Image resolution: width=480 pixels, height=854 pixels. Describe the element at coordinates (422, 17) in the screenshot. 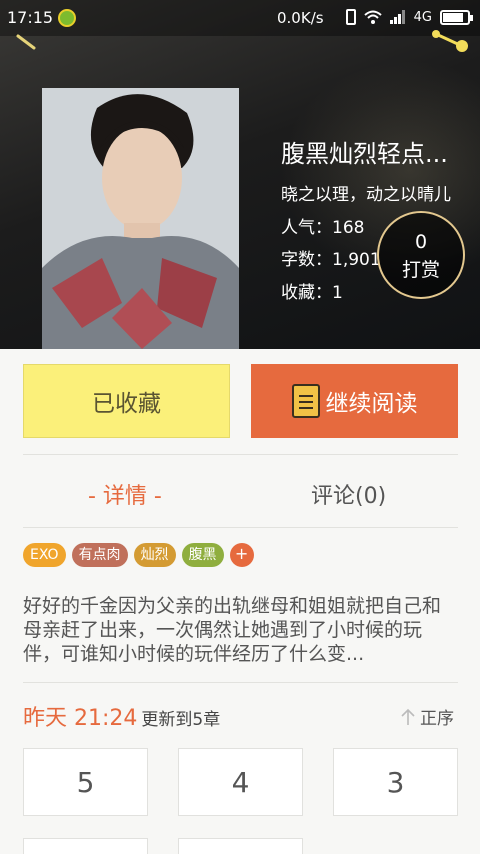

I see `network-type: 4G` at that location.